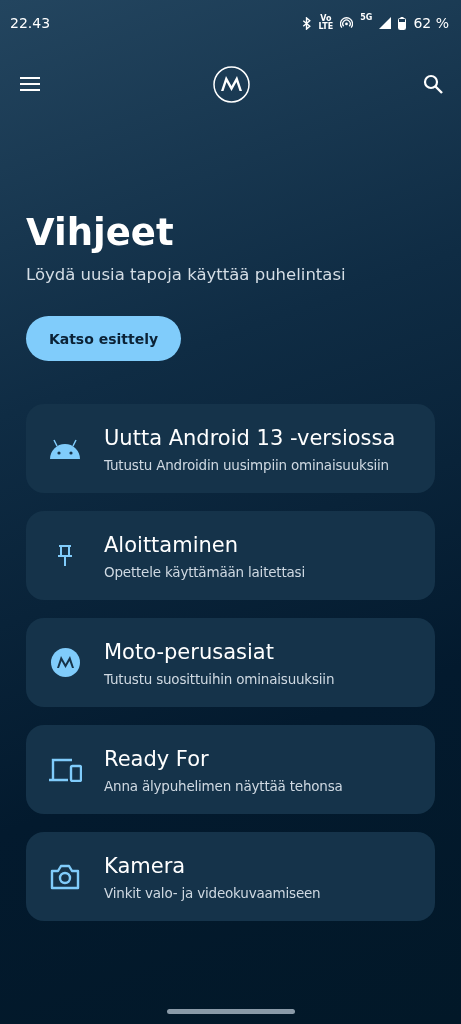 This screenshot has width=461, height=1024. Describe the element at coordinates (100, 233) in the screenshot. I see `page-title: Vihjeet` at that location.